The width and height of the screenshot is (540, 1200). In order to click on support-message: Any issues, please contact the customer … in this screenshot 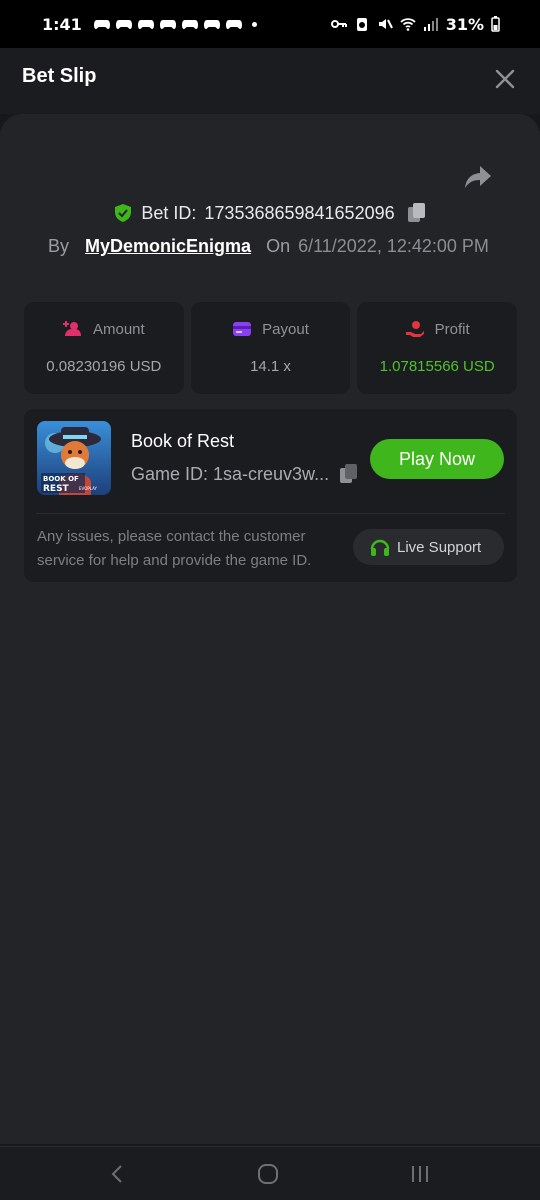, I will do `click(174, 548)`.